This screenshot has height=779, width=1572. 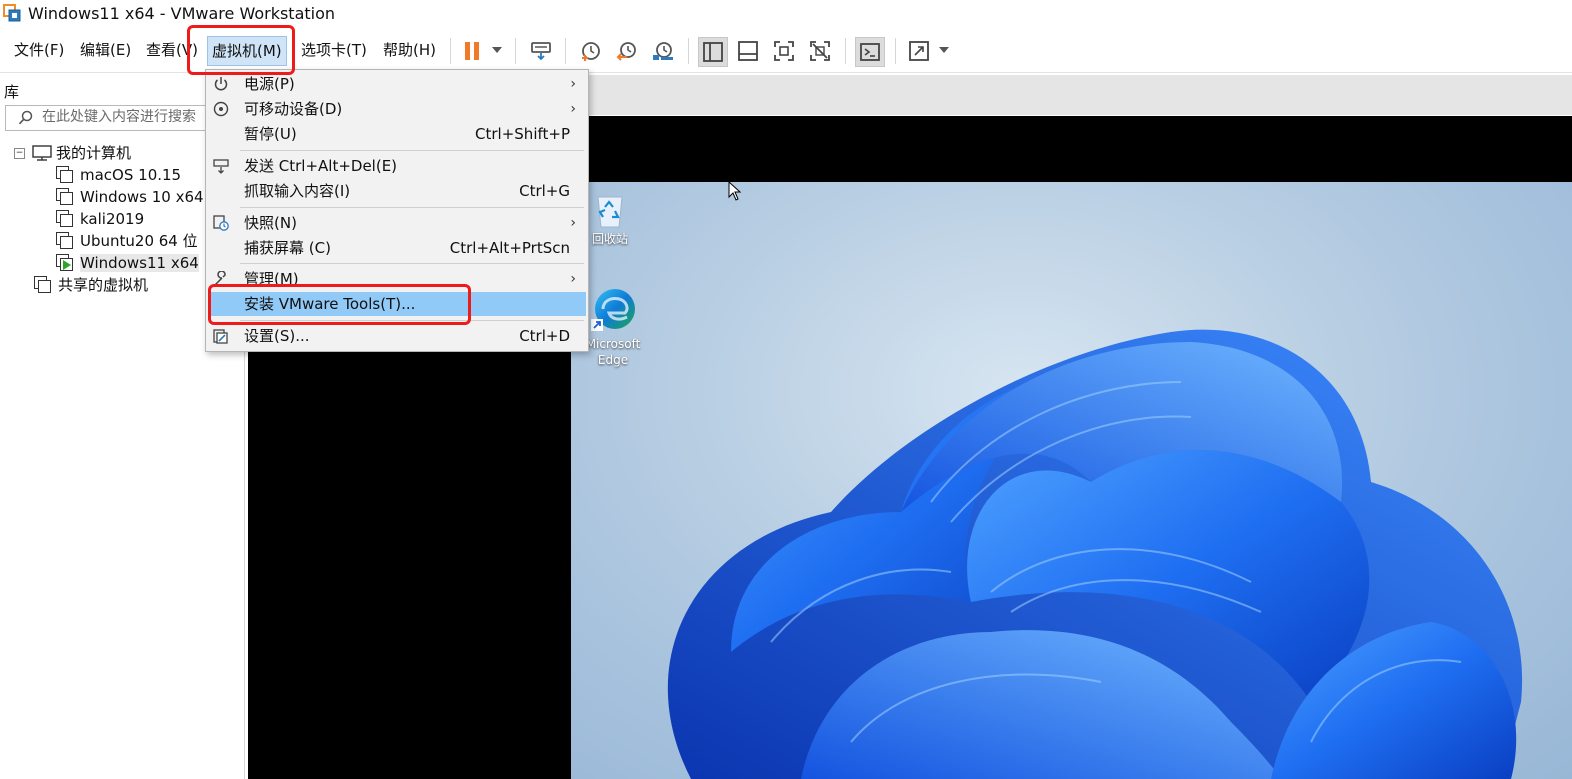 What do you see at coordinates (221, 109) in the screenshot?
I see `removable-devices-icon` at bounding box center [221, 109].